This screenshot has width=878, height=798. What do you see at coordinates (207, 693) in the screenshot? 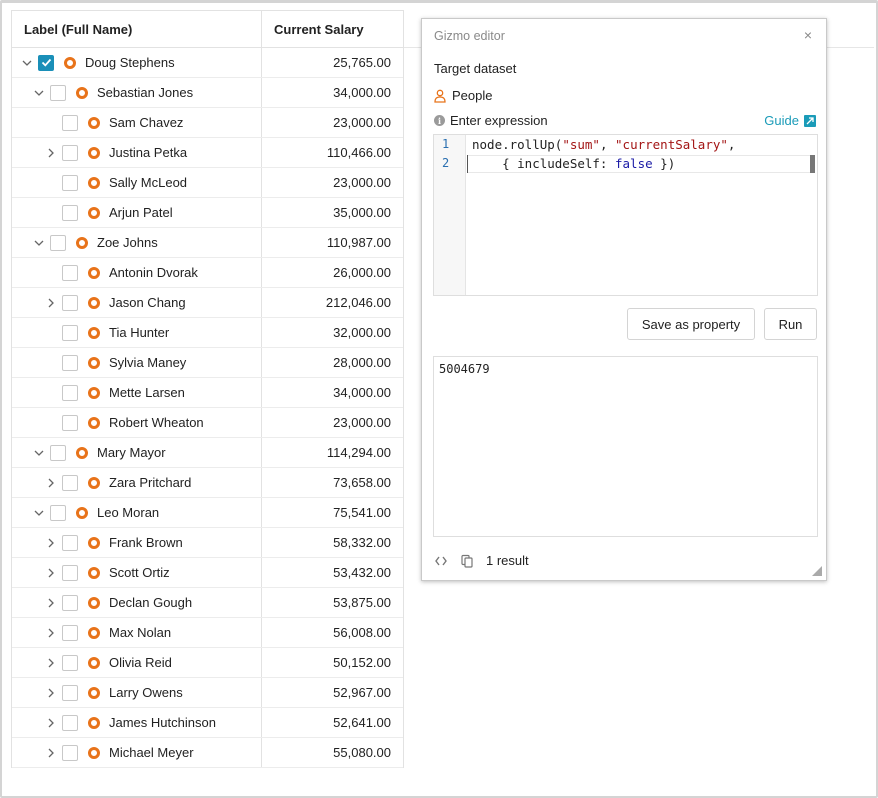
I see `table-row: Larry Owens 52,967.00` at bounding box center [207, 693].